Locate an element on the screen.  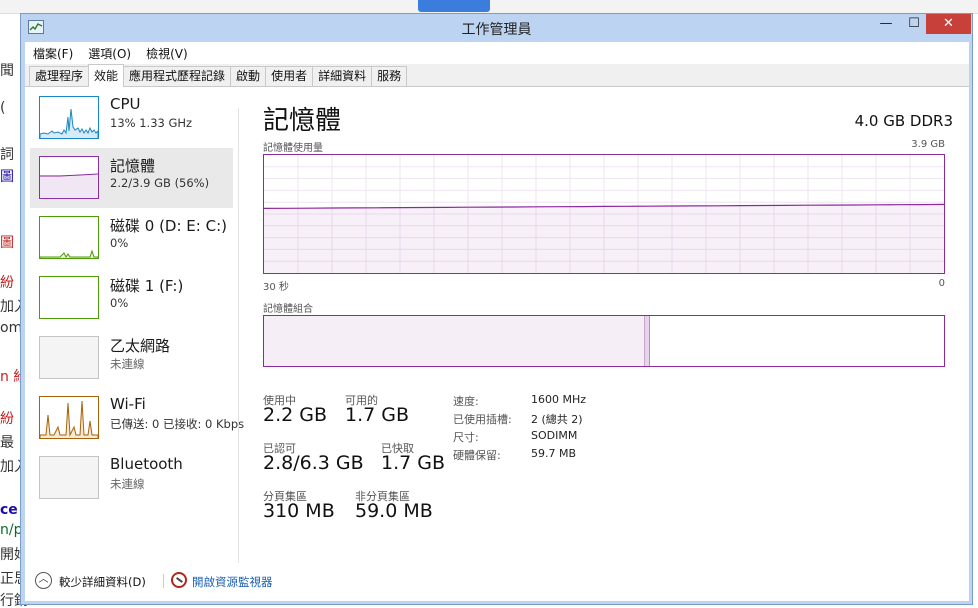
window-title: 工作管理員 is located at coordinates (496, 30).